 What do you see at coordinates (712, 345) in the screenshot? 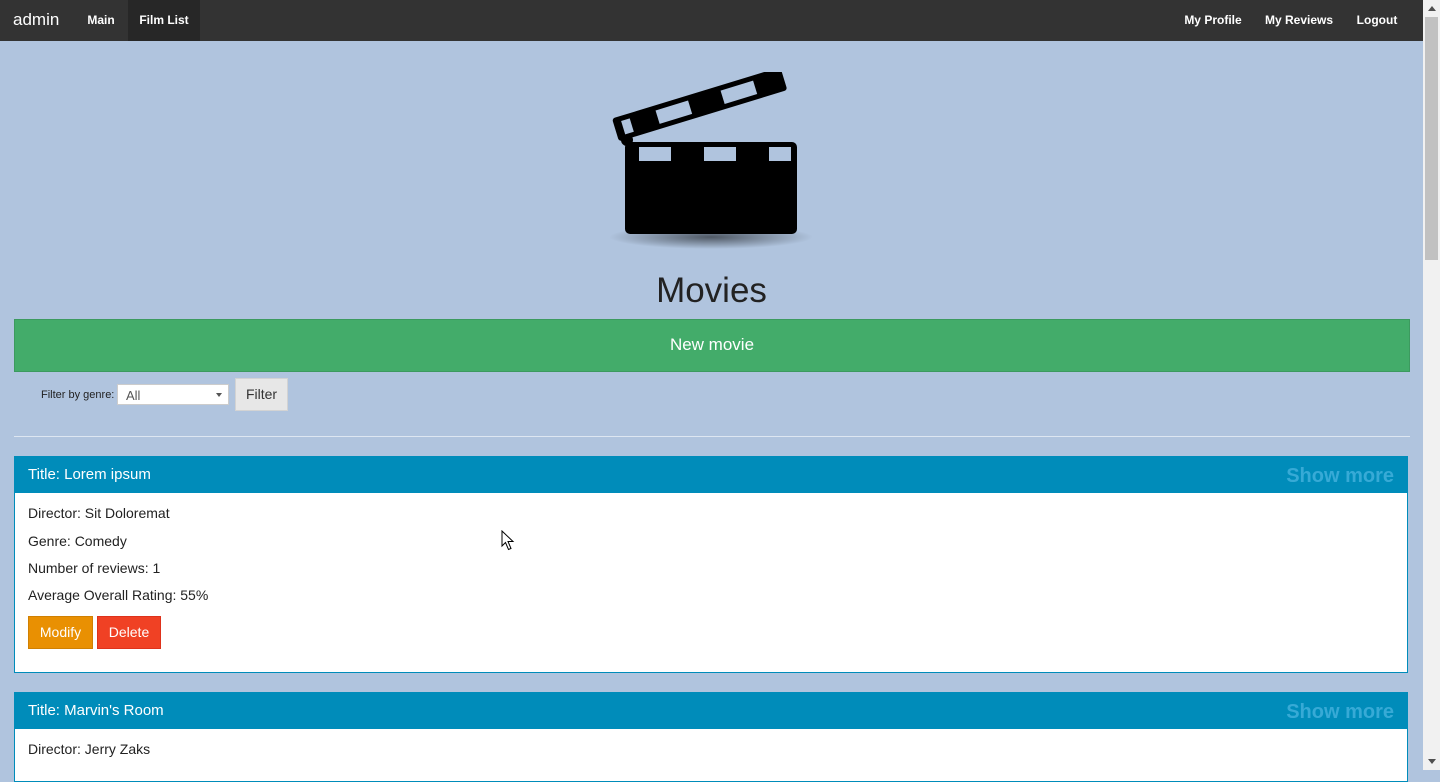
I see `new-movie-button: New movie` at bounding box center [712, 345].